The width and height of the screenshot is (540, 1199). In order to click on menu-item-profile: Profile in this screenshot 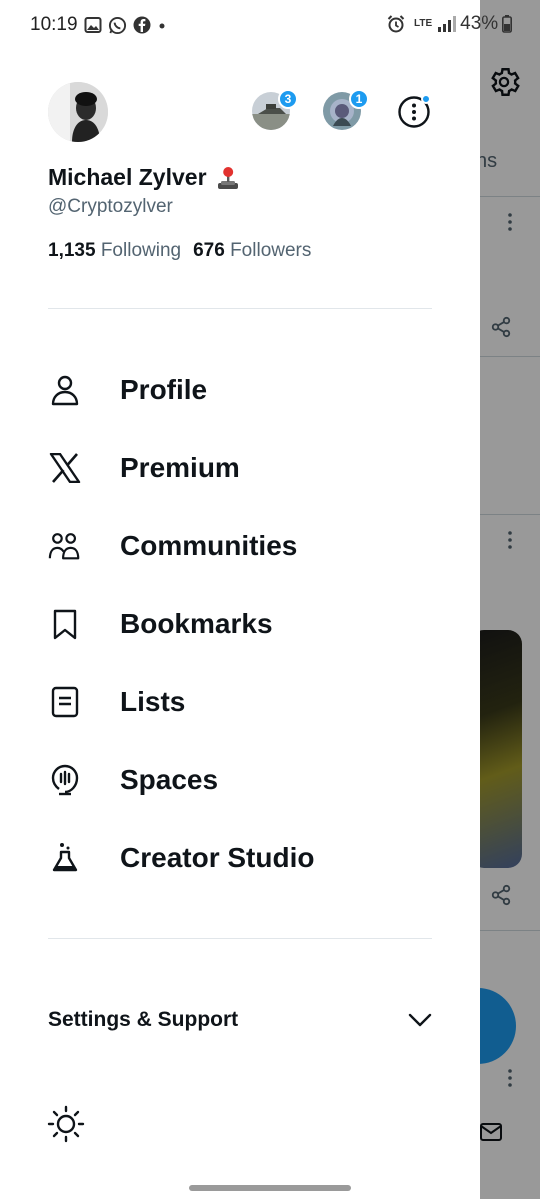, I will do `click(240, 390)`.